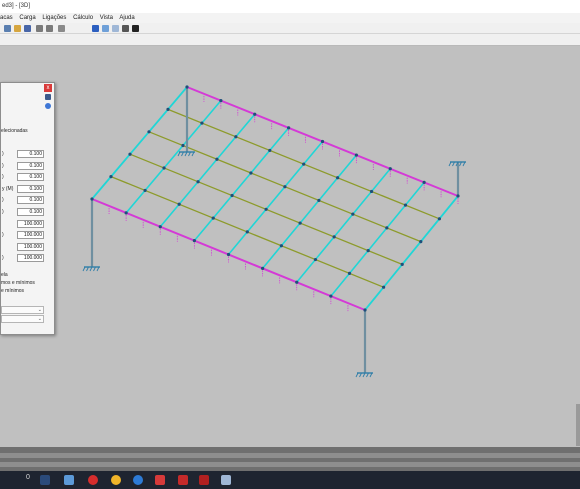 This screenshot has height=489, width=580. What do you see at coordinates (54, 18) in the screenshot?
I see `menu-item-ligacoes: Ligações` at bounding box center [54, 18].